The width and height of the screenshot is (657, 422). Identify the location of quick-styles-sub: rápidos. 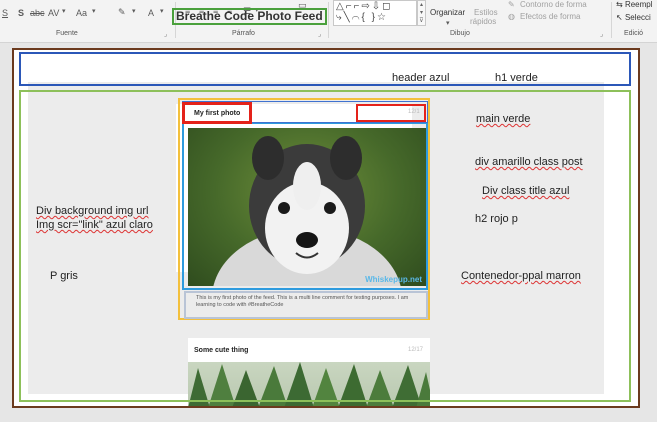
(483, 21).